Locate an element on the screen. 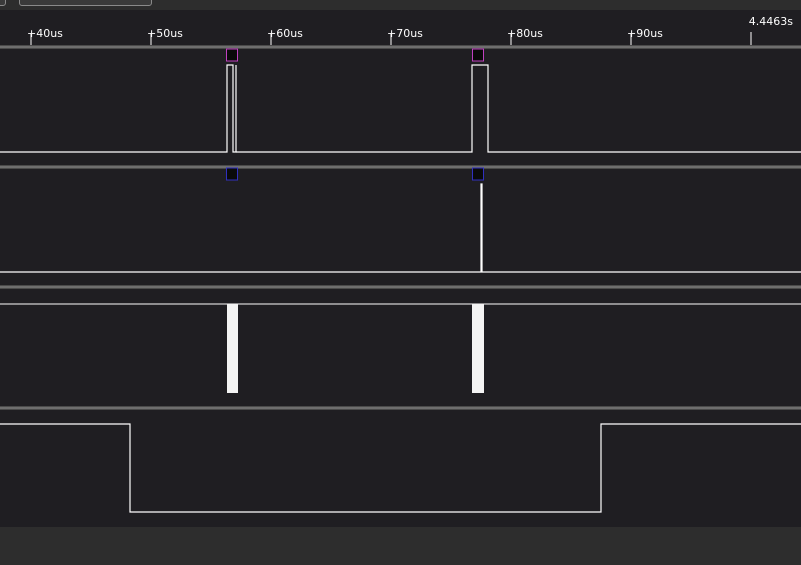 The height and width of the screenshot is (565, 801). toolbar-button is located at coordinates (85, 3).